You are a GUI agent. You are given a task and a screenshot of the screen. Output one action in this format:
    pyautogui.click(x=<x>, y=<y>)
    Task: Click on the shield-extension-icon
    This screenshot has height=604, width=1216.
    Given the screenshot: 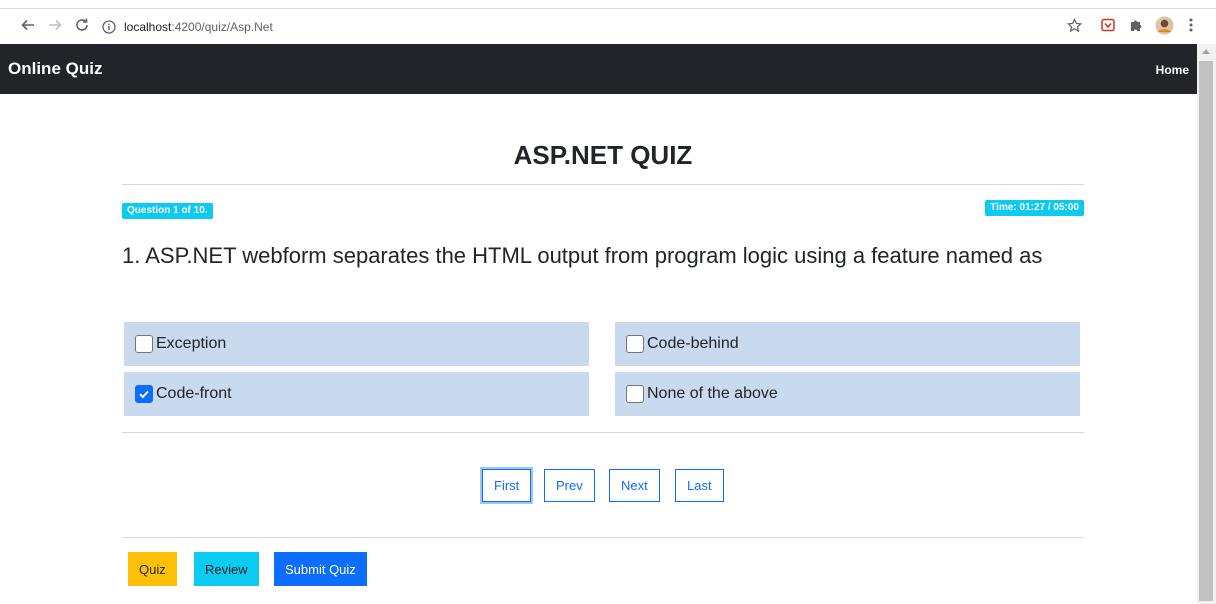 What is the action you would take?
    pyautogui.click(x=1108, y=25)
    